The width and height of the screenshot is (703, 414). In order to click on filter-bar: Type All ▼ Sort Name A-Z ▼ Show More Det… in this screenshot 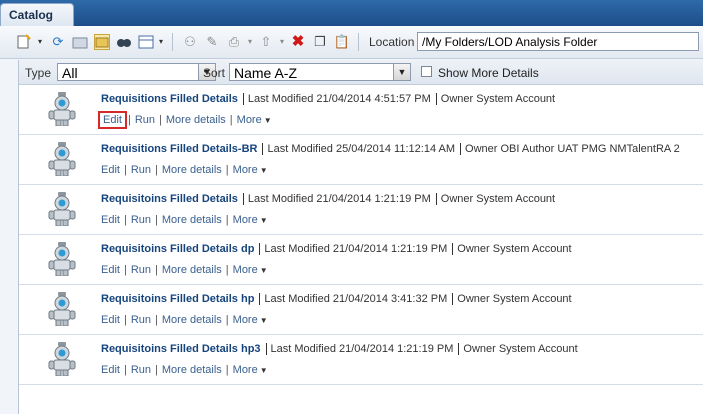, I will do `click(361, 72)`.